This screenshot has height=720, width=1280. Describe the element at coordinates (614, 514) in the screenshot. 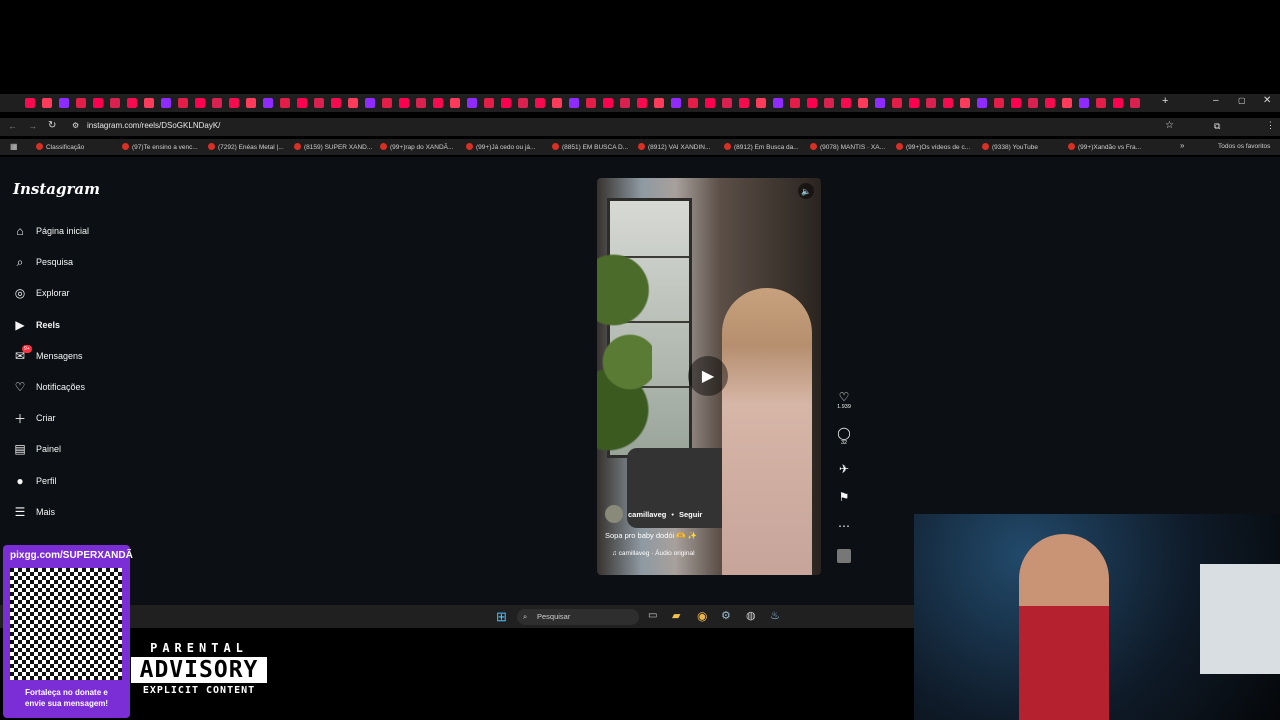

I see `reel-avatar` at that location.